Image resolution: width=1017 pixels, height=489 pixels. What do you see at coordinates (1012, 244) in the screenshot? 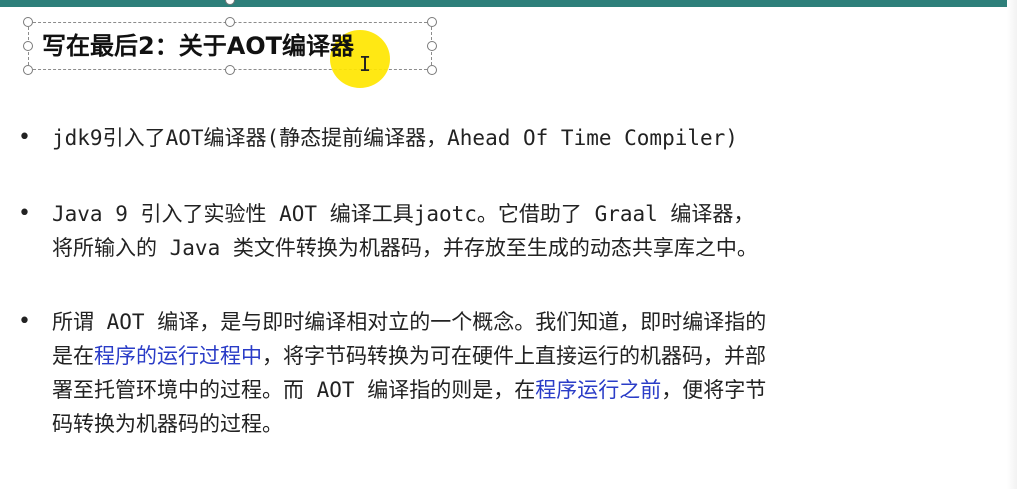
I see `slide-edge-shadow` at bounding box center [1012, 244].